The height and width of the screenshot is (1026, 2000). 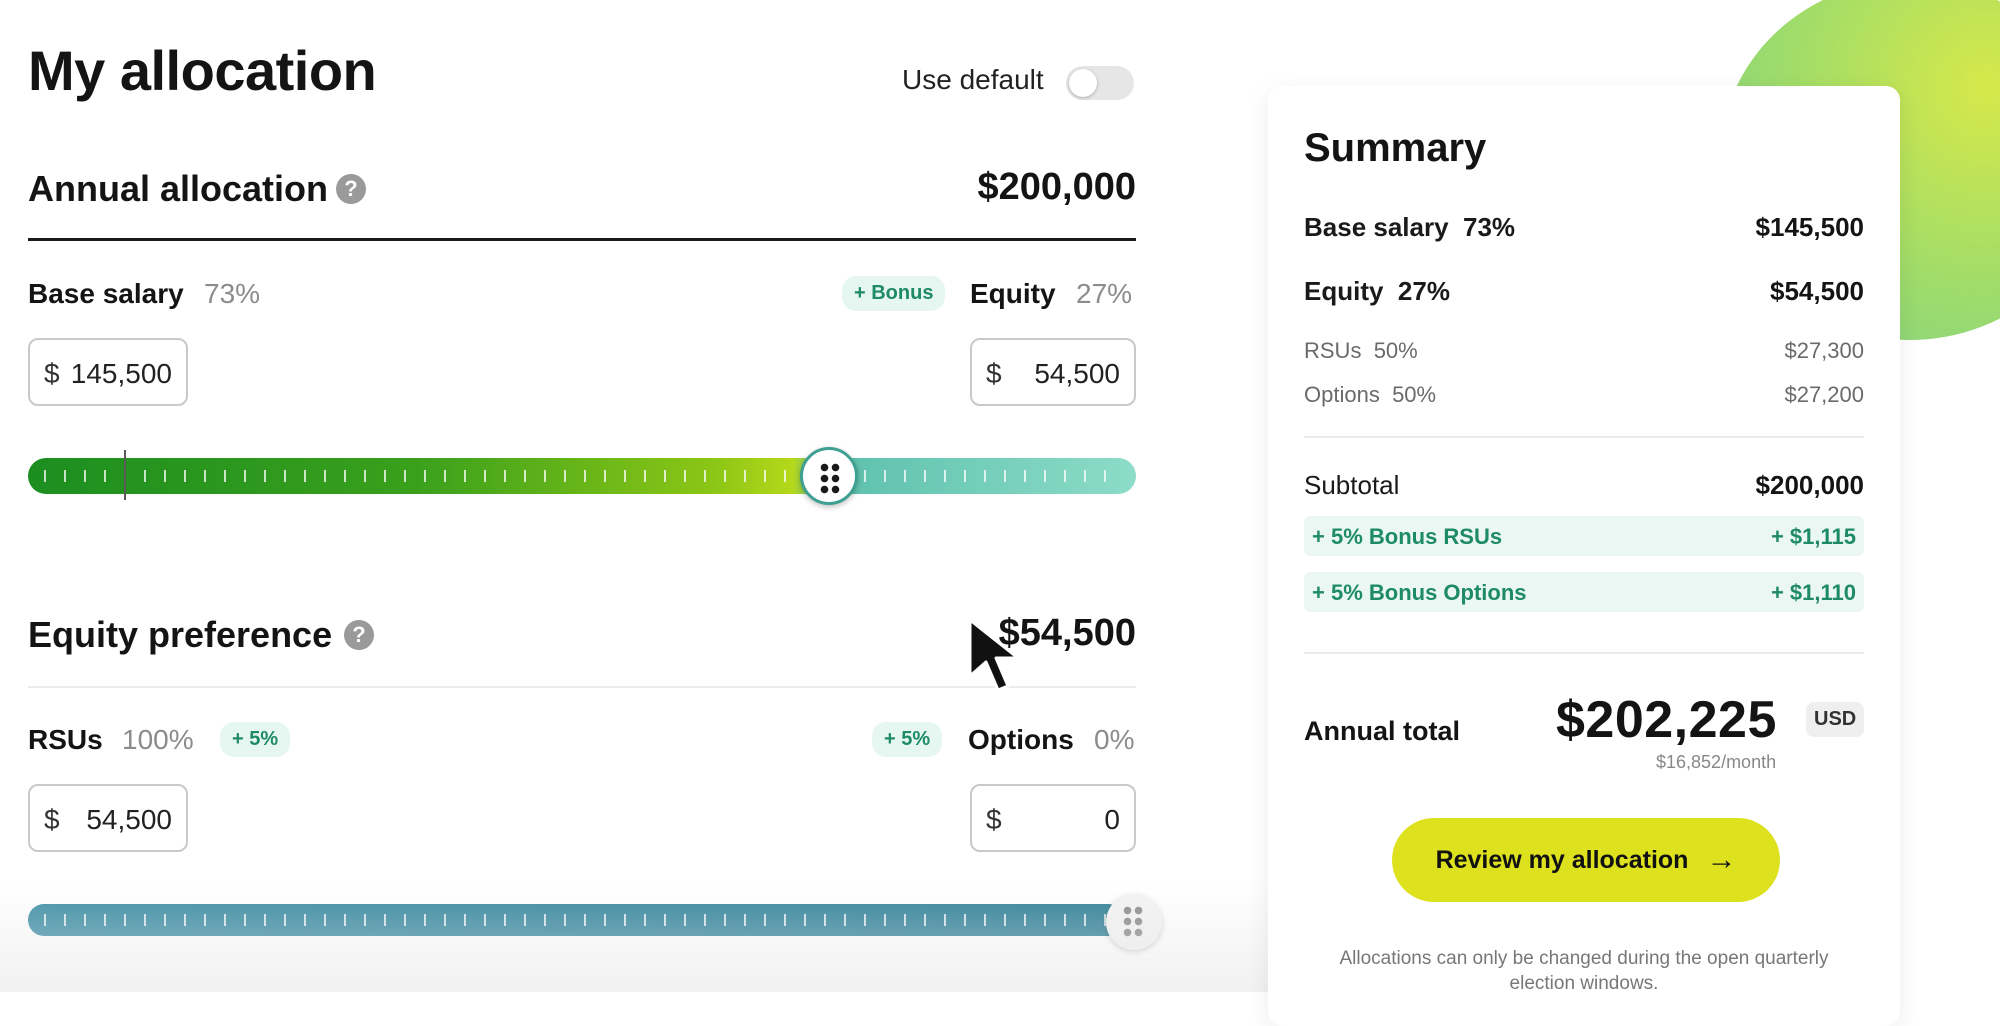 I want to click on cursor-pointer-icon, so click(x=994, y=655).